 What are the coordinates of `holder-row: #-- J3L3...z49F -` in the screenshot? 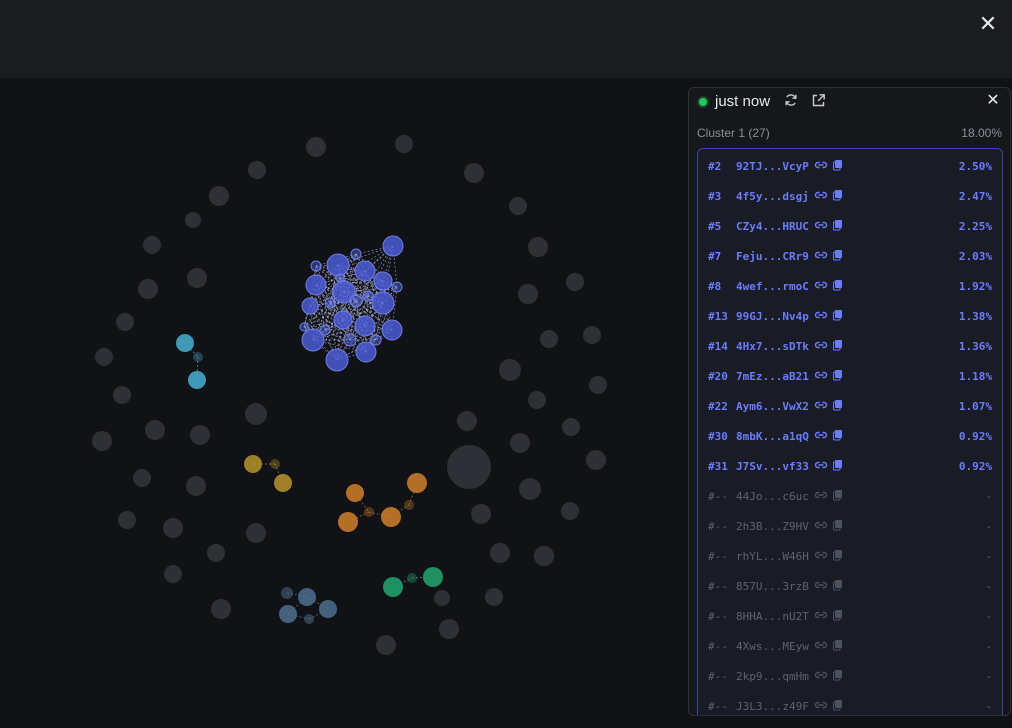 It's located at (850, 703).